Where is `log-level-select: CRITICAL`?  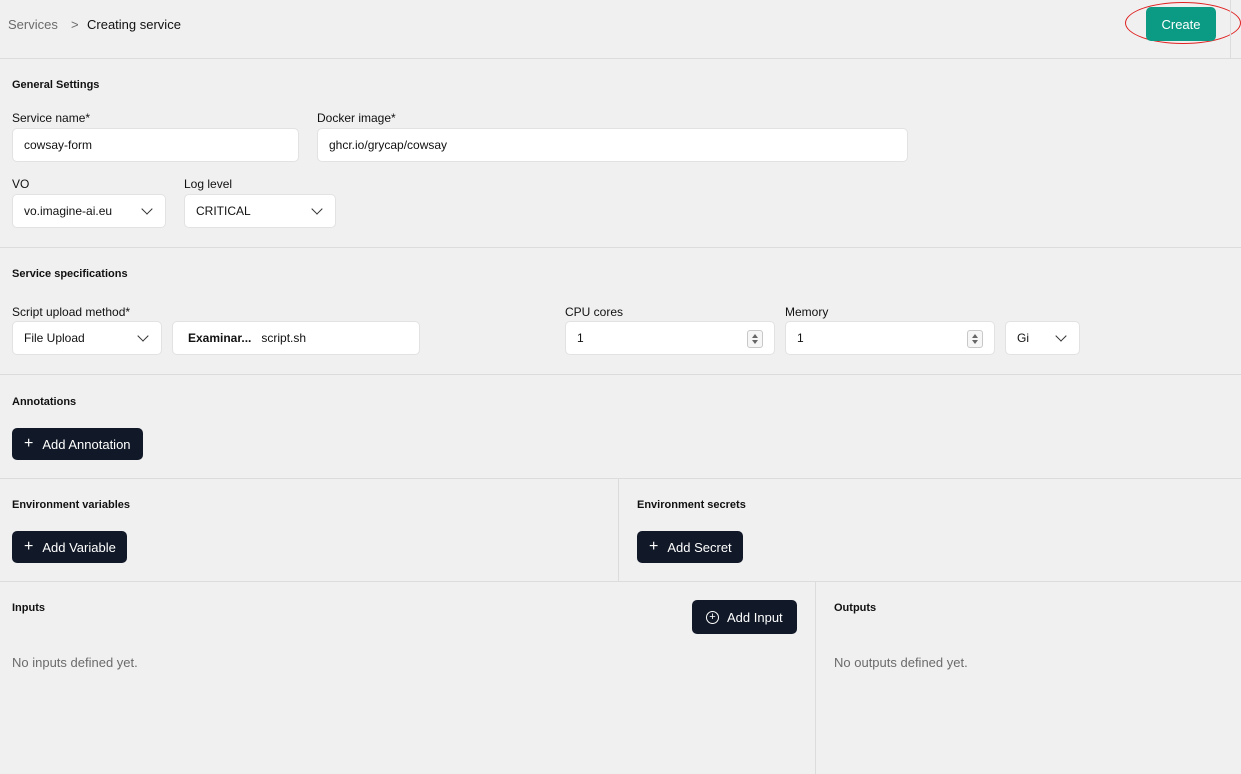
log-level-select: CRITICAL is located at coordinates (260, 211).